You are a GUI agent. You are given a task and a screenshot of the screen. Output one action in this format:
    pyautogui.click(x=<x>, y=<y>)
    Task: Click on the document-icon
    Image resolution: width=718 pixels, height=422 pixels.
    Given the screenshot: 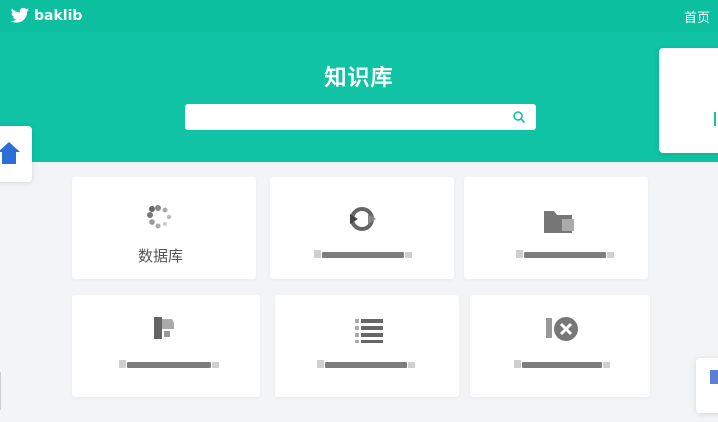 What is the action you would take?
    pyautogui.click(x=164, y=328)
    